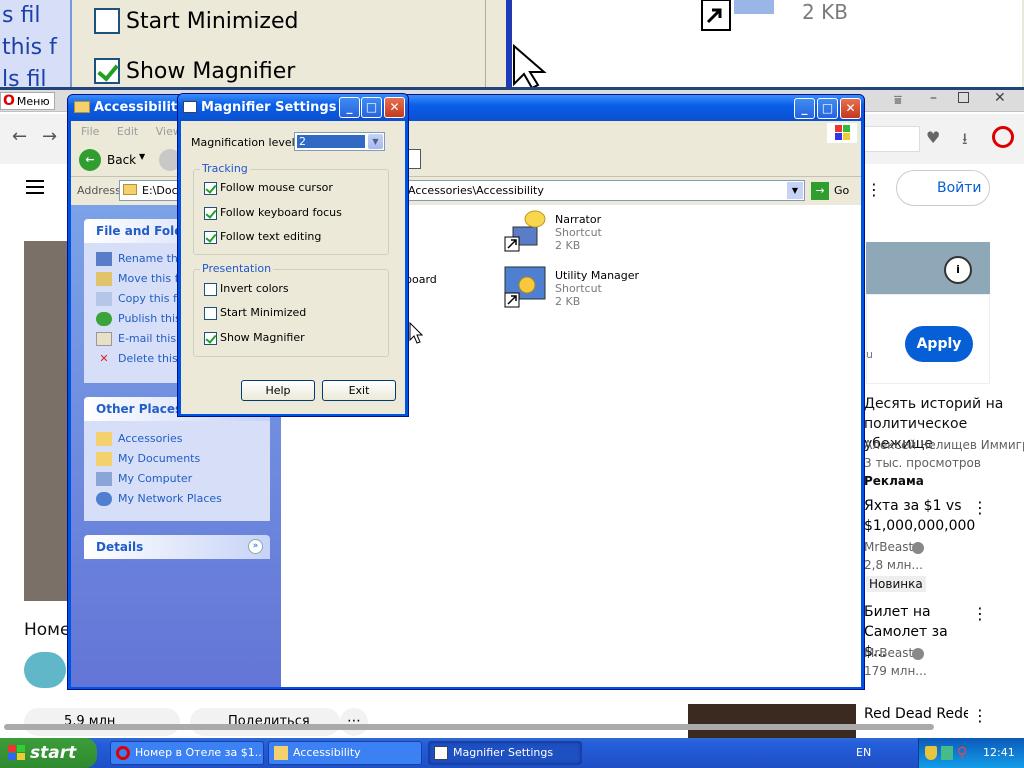 This screenshot has width=1024, height=768. Describe the element at coordinates (177, 499) in the screenshot. I see `place-my-network: My Network Places` at that location.